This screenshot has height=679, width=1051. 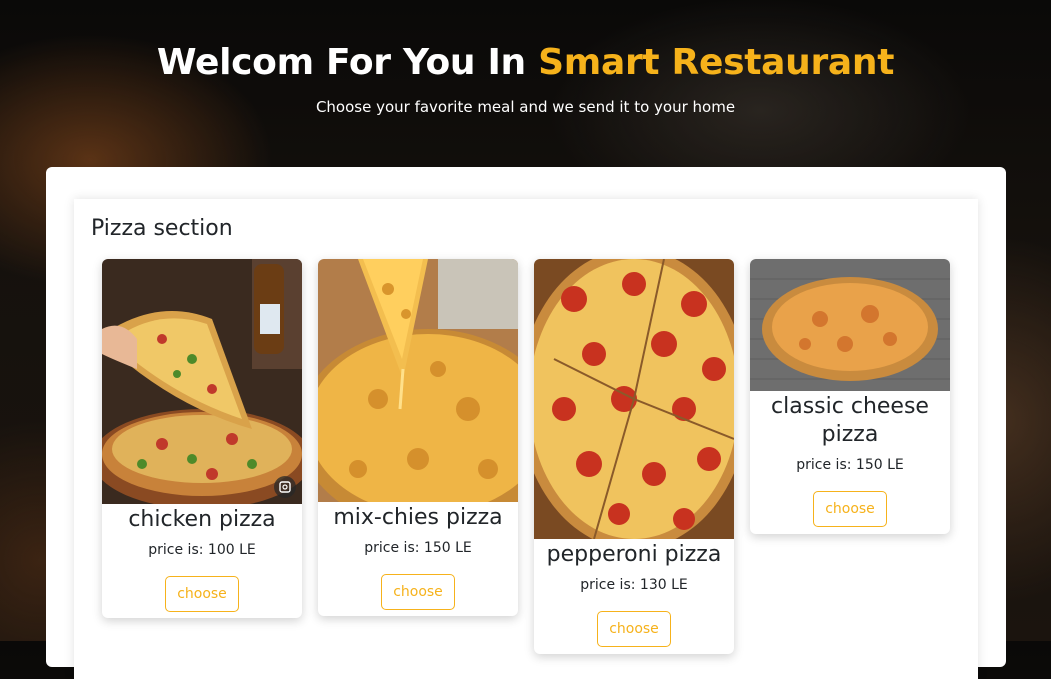 I want to click on product-image-pepperoni-pizza, so click(x=634, y=399).